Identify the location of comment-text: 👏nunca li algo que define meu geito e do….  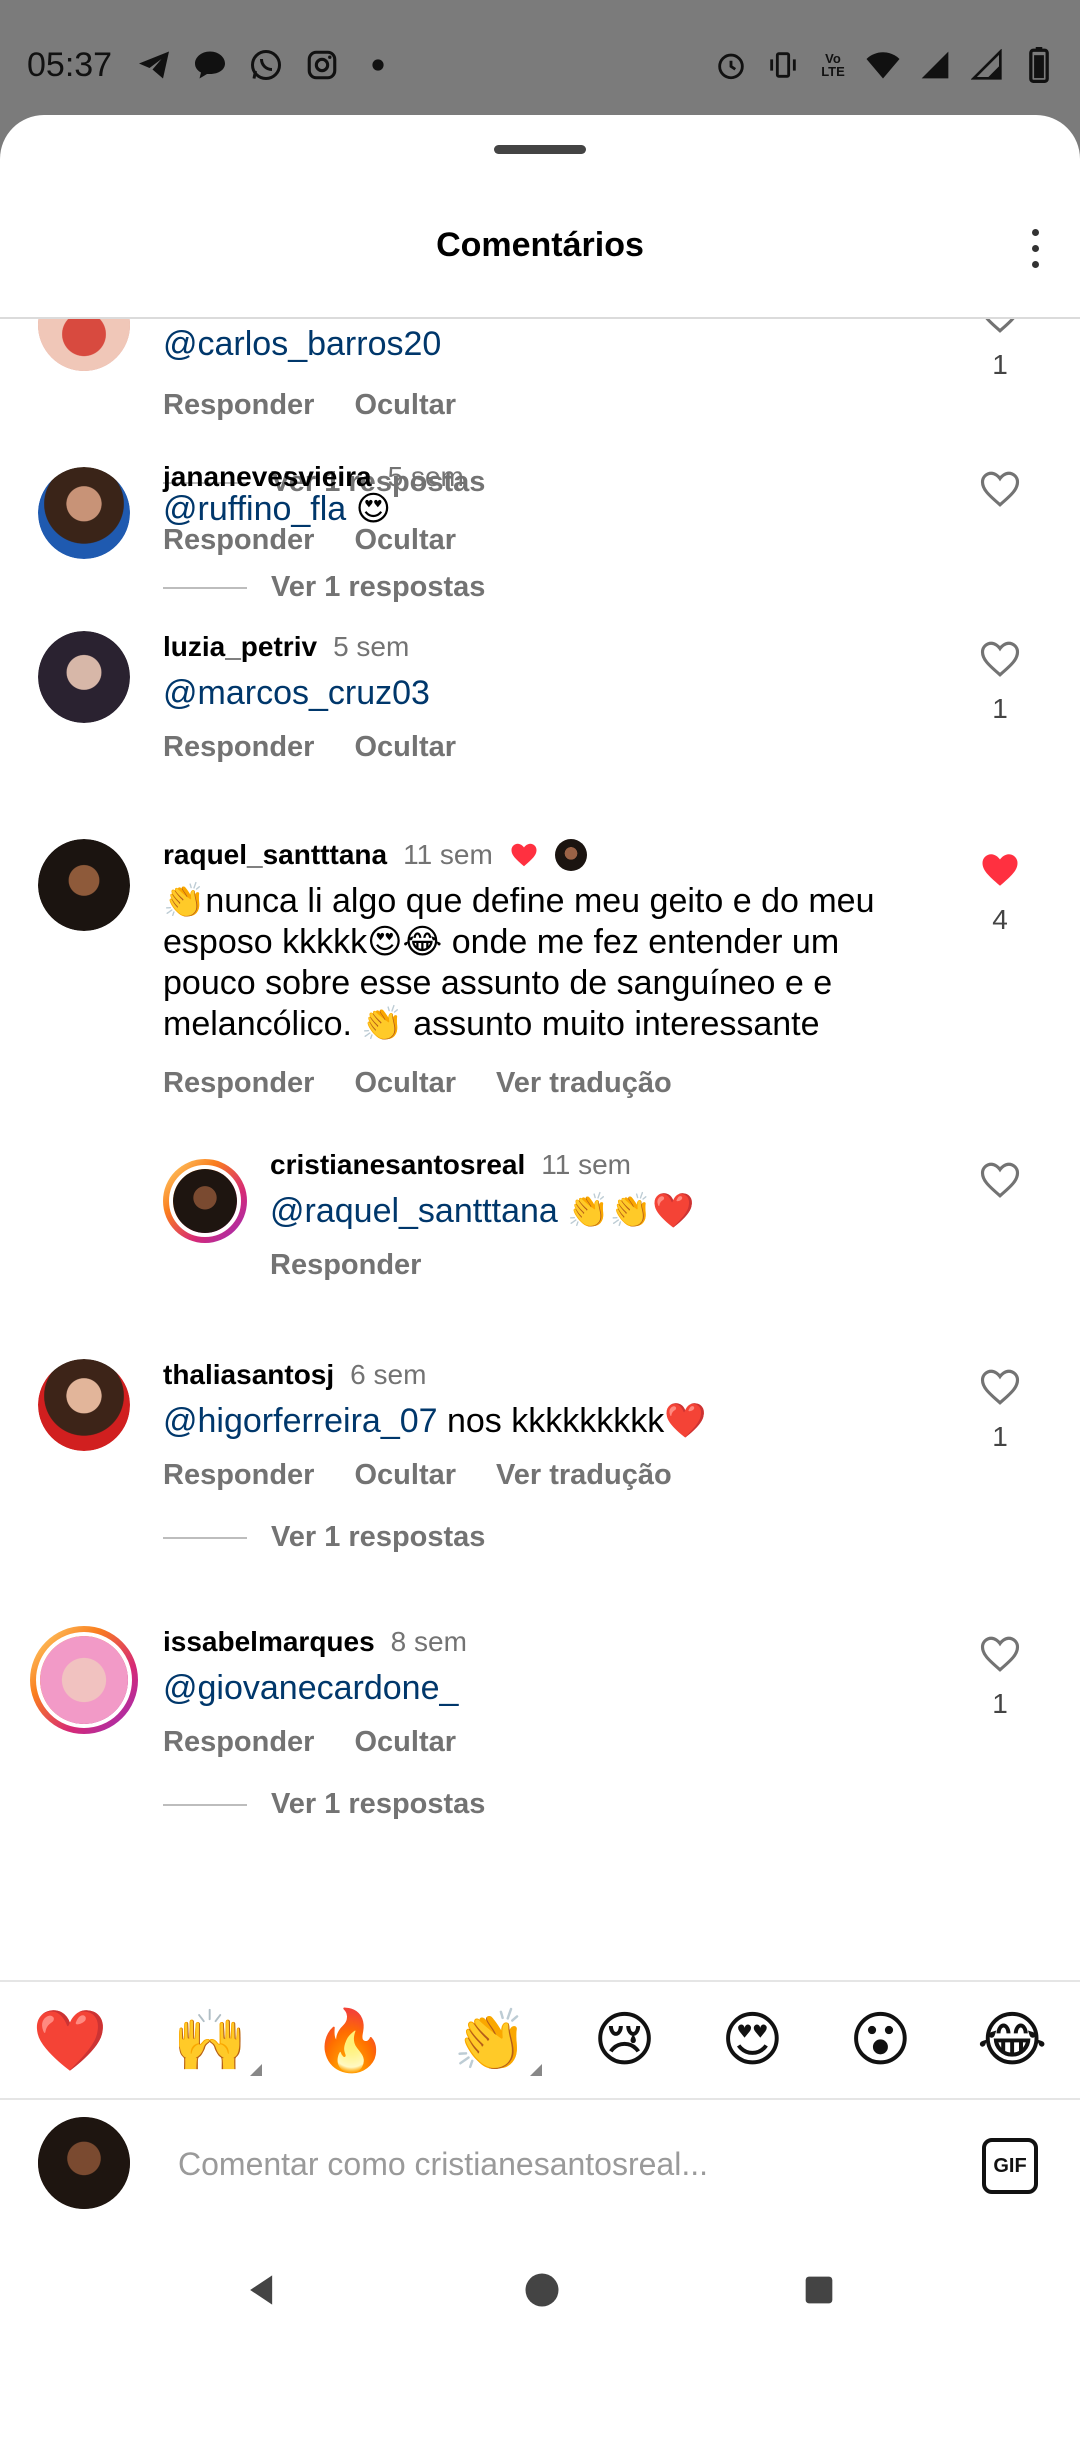
(519, 962).